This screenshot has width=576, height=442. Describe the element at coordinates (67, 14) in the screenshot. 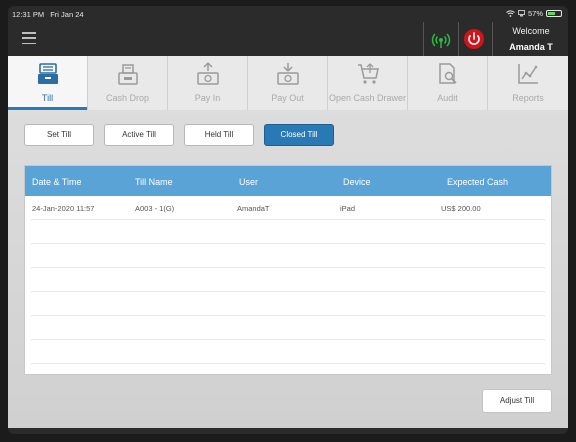

I see `status-date: Fri Jan 24` at that location.